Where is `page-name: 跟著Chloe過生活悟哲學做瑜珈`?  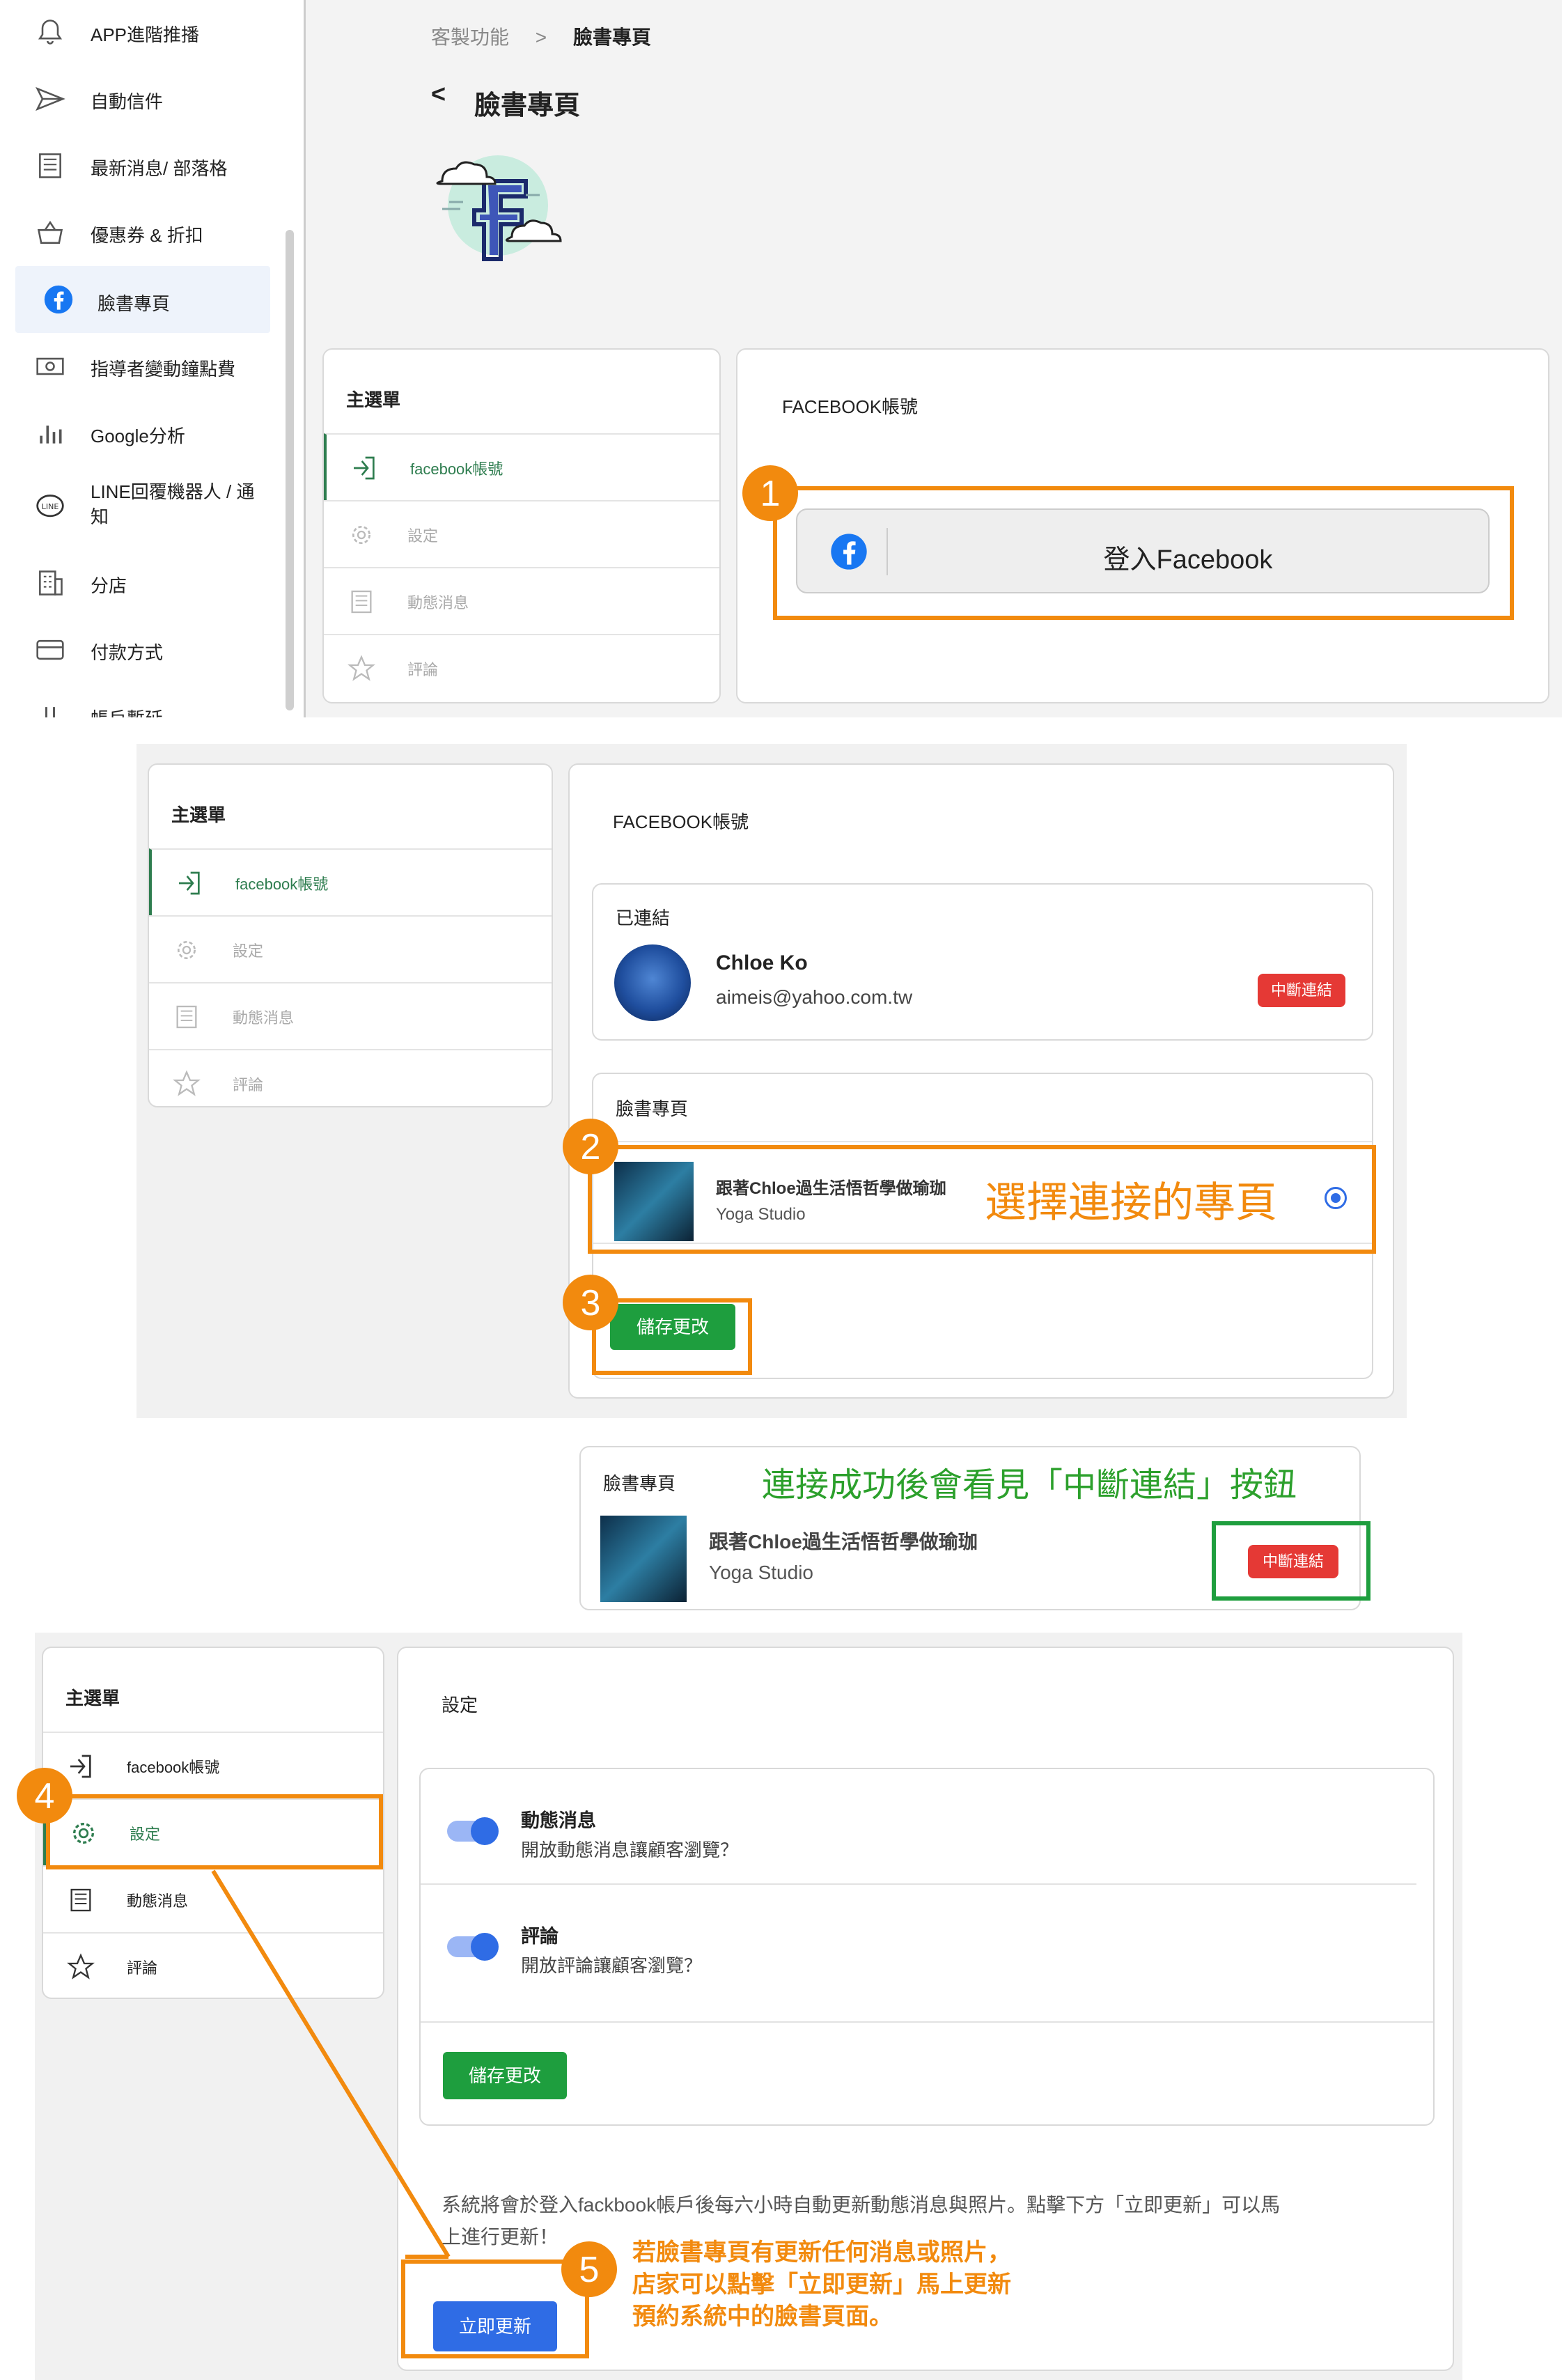 page-name: 跟著Chloe過生活悟哲學做瑜珈 is located at coordinates (843, 1542).